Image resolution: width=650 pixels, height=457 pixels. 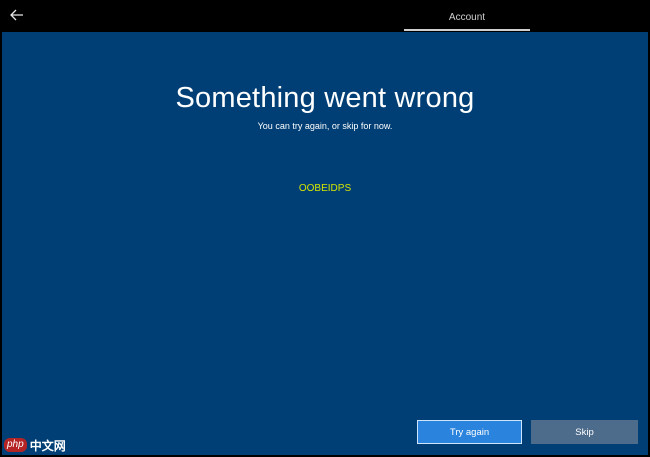 I want to click on tab-account: Account, so click(x=467, y=17).